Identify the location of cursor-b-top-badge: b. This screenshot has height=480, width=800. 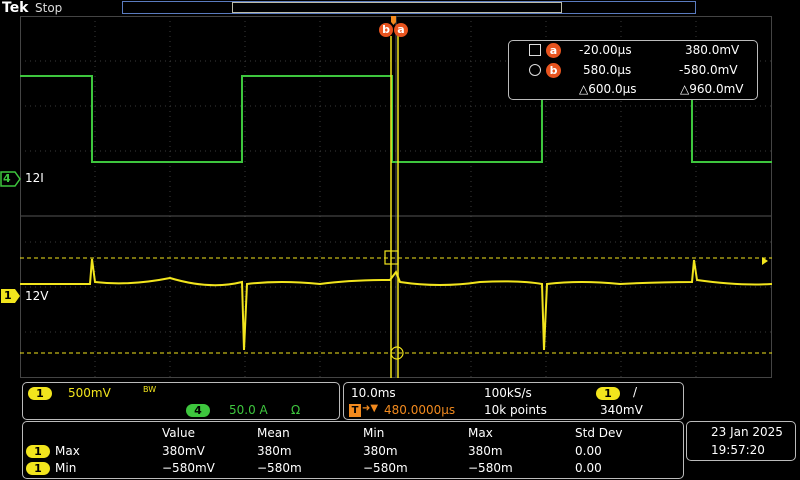
(386, 30).